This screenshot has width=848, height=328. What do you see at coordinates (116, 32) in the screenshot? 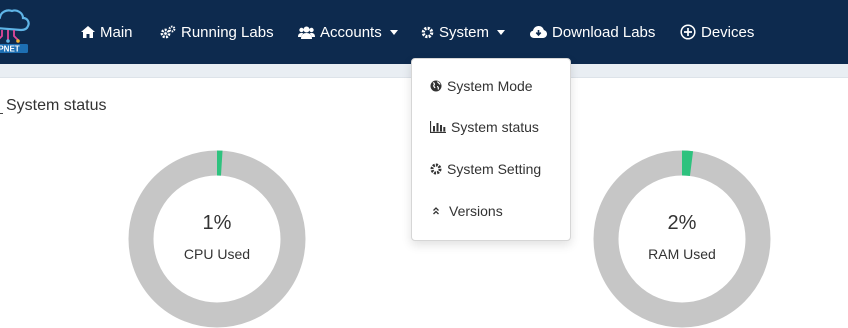
I see `nav-main-label: Main` at bounding box center [116, 32].